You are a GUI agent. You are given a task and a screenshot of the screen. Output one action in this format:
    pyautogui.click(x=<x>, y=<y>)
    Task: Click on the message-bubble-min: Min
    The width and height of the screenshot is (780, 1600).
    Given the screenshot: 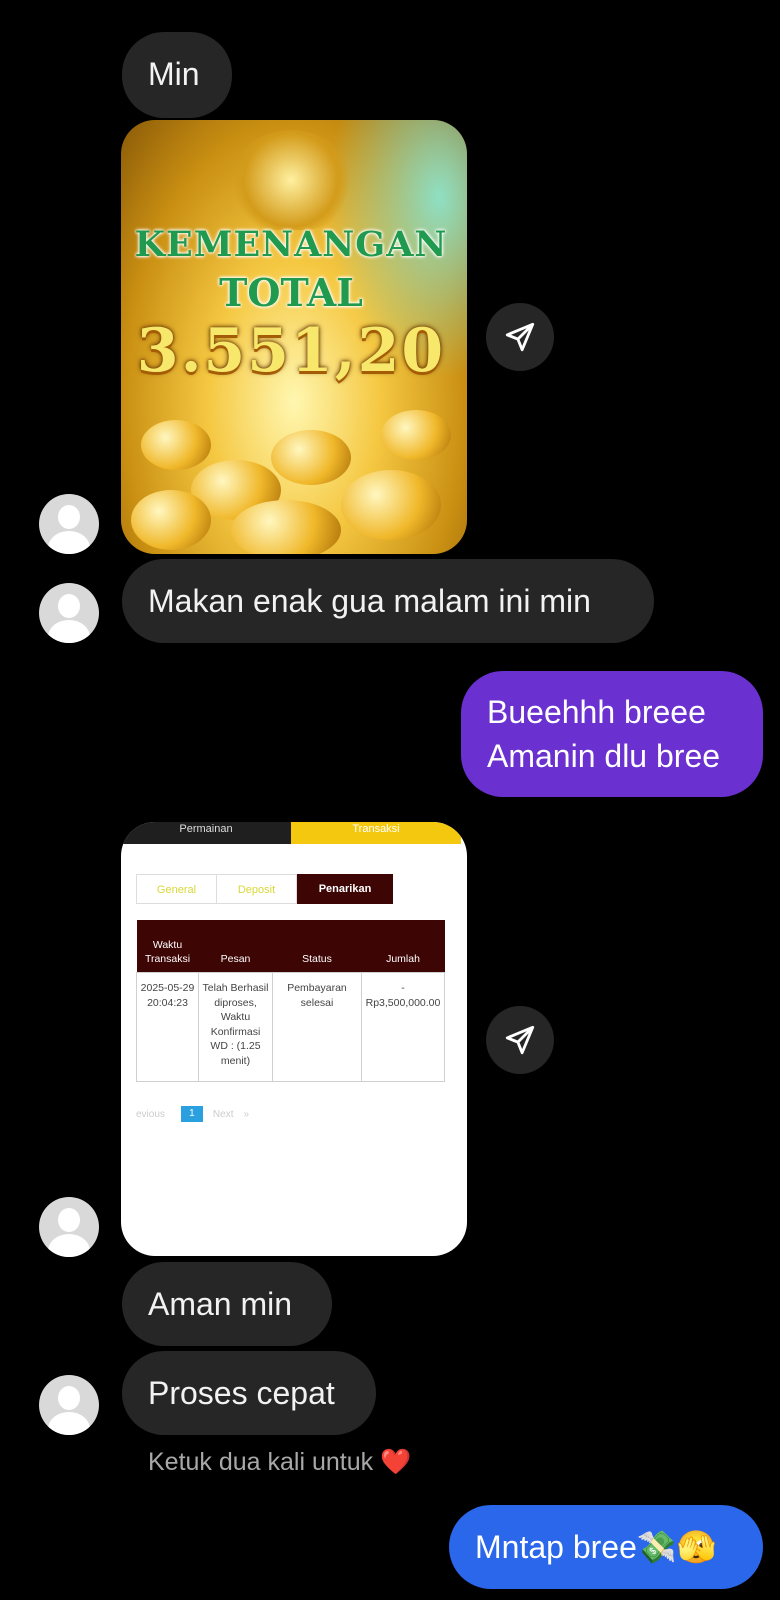 What is the action you would take?
    pyautogui.click(x=177, y=75)
    